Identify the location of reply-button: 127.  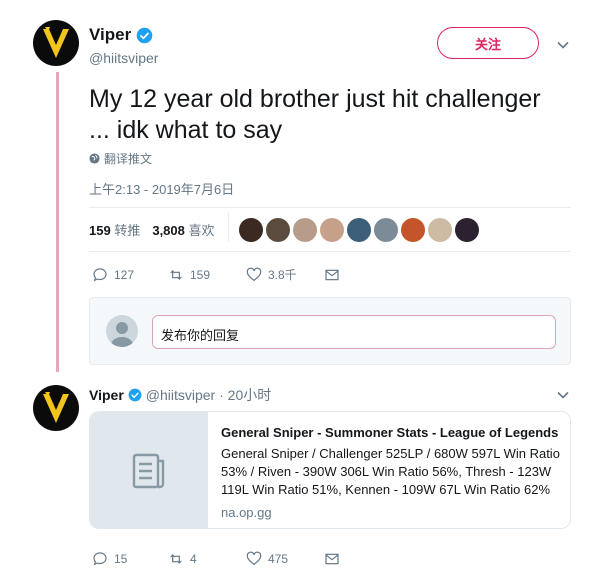
(130, 275).